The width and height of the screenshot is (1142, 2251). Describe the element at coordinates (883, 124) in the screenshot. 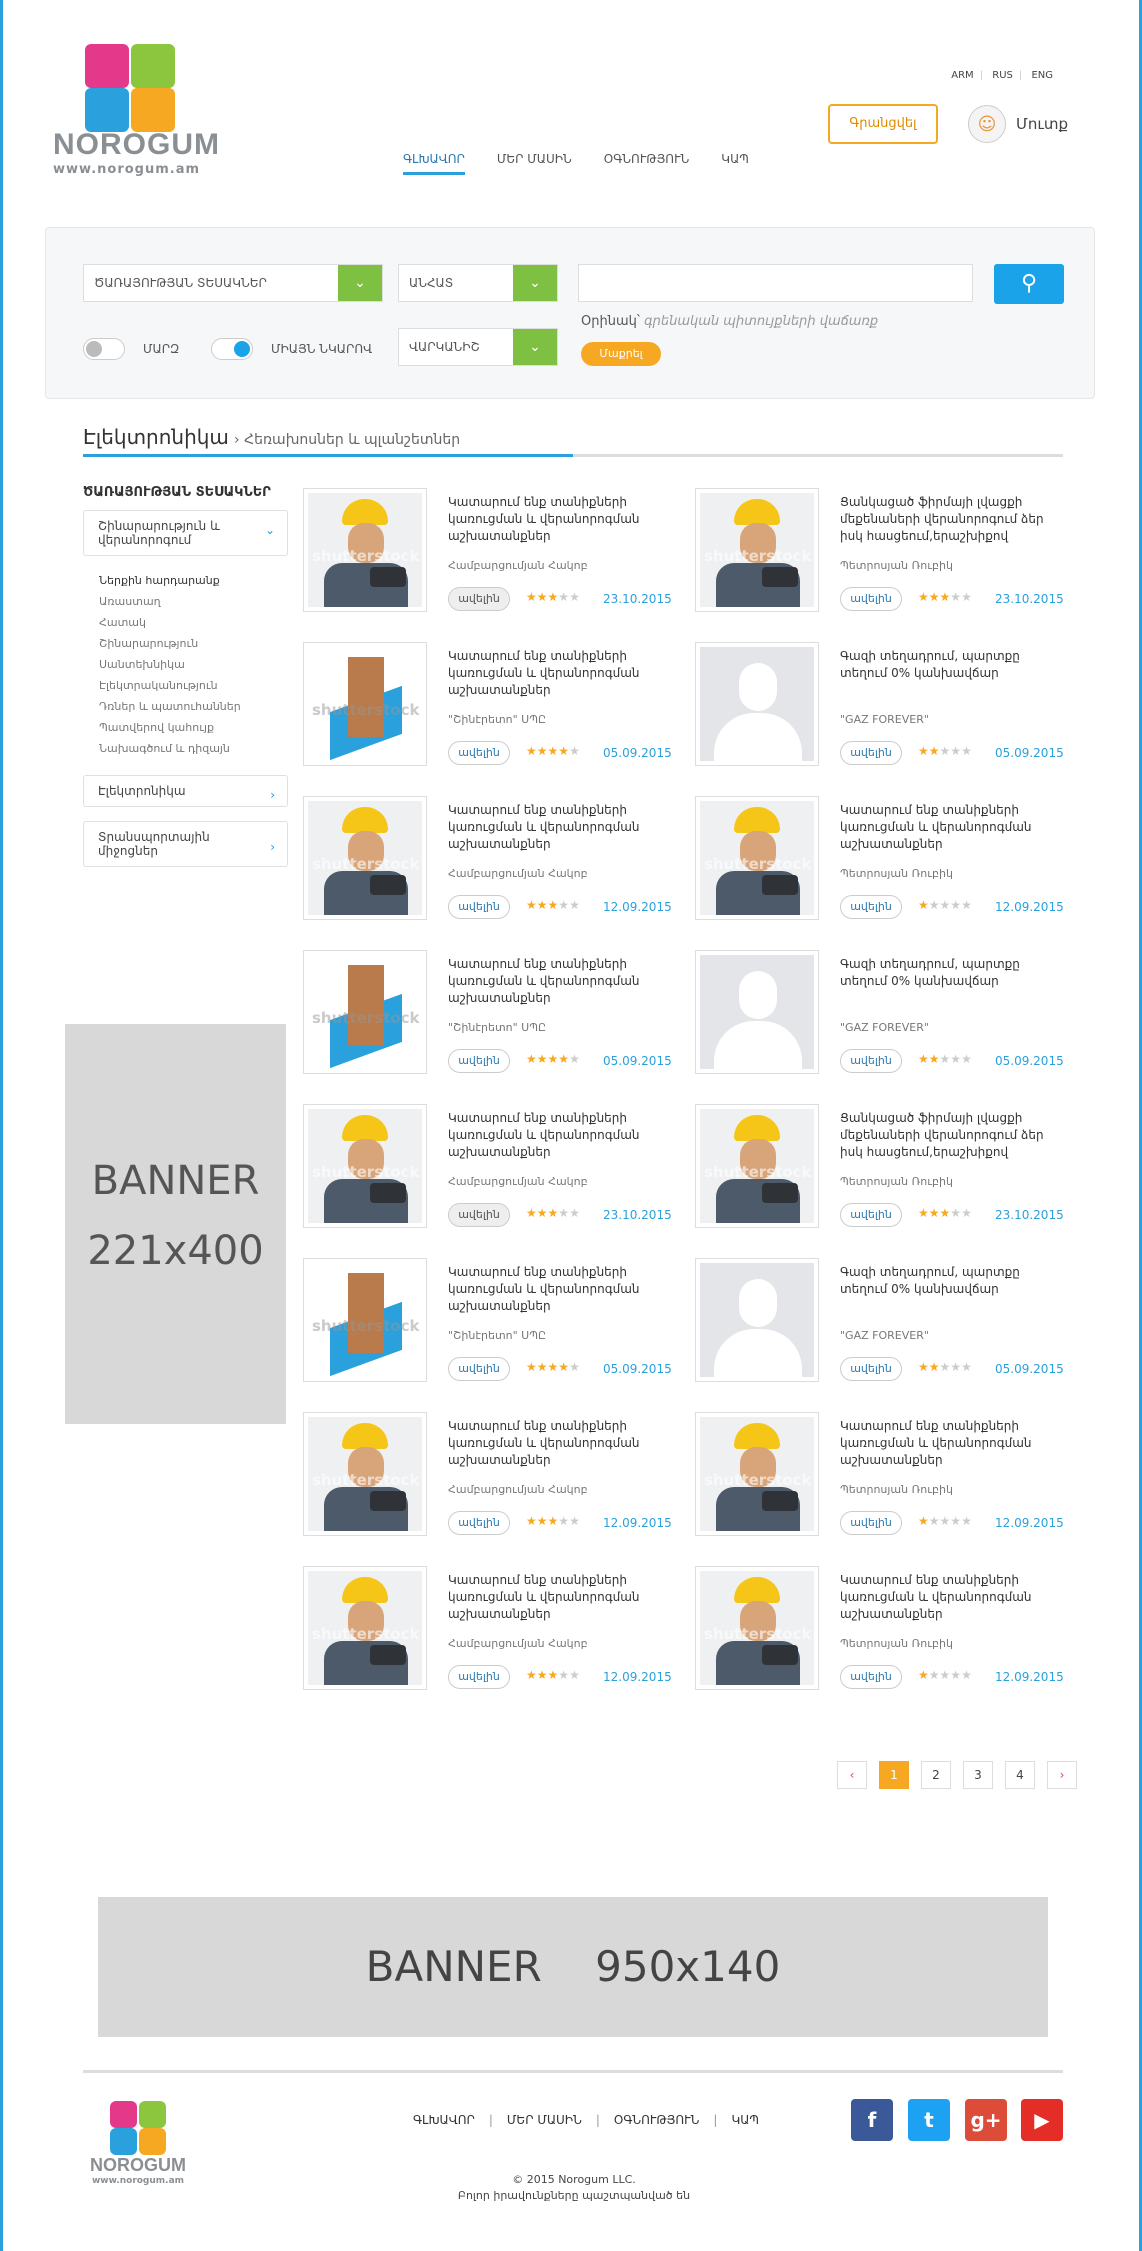

I see `register-button: Գրանցվել` at that location.